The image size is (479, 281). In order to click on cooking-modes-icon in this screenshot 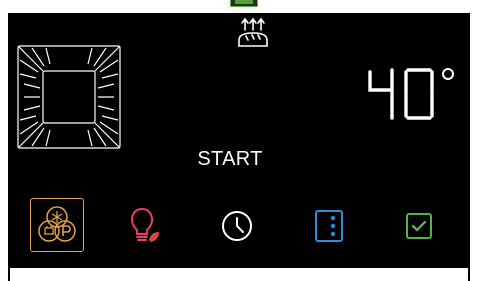, I will do `click(57, 224)`.